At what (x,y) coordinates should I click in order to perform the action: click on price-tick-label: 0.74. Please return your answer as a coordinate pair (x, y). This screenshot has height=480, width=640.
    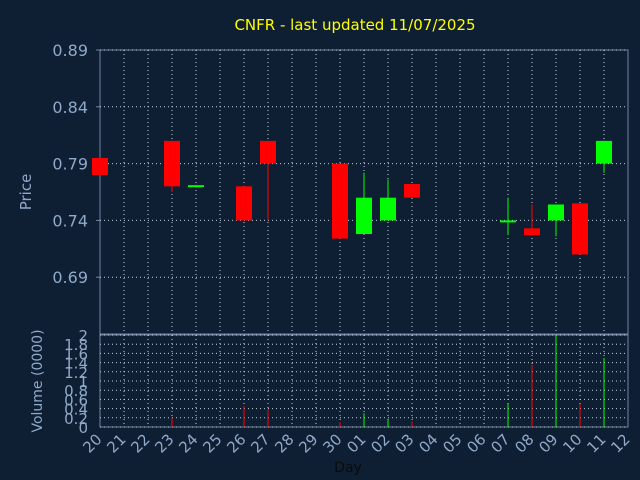
    Looking at the image, I should click on (70, 220).